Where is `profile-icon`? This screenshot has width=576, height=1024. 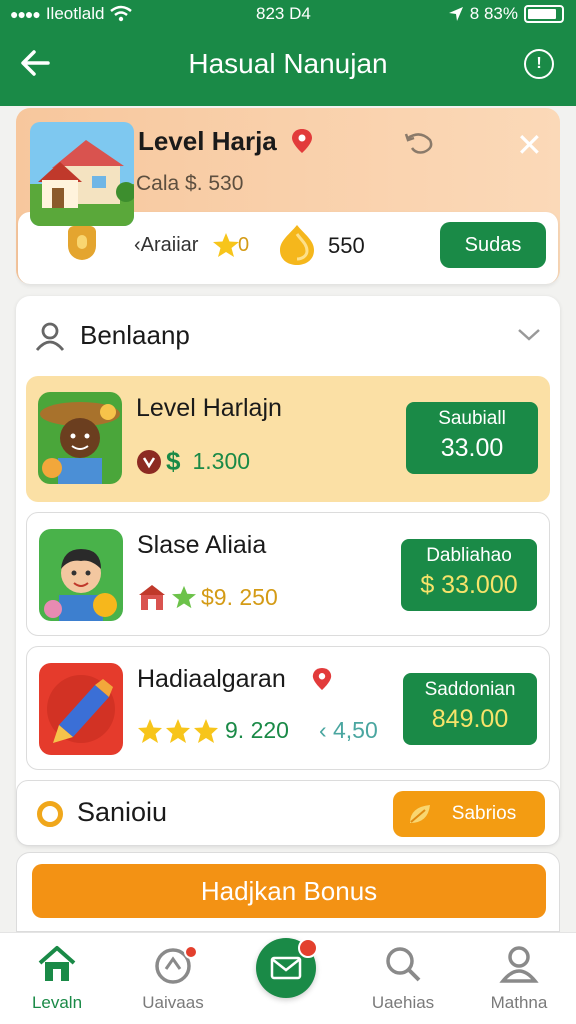 profile-icon is located at coordinates (519, 964).